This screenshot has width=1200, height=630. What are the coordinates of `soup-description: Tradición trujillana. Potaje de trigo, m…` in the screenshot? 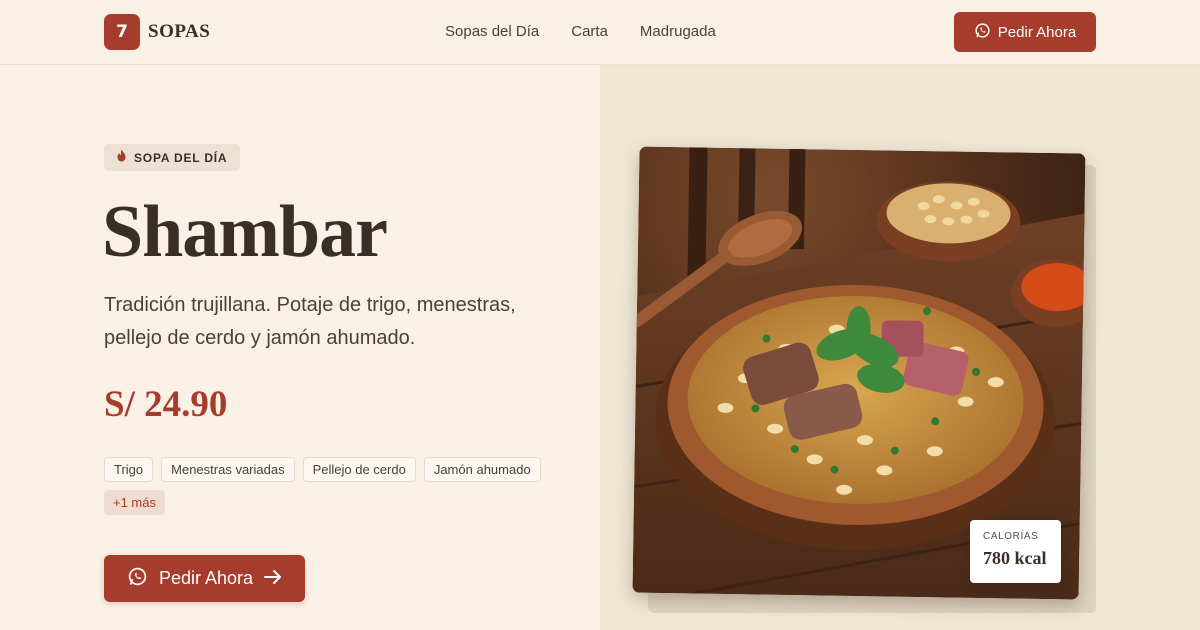 It's located at (310, 321).